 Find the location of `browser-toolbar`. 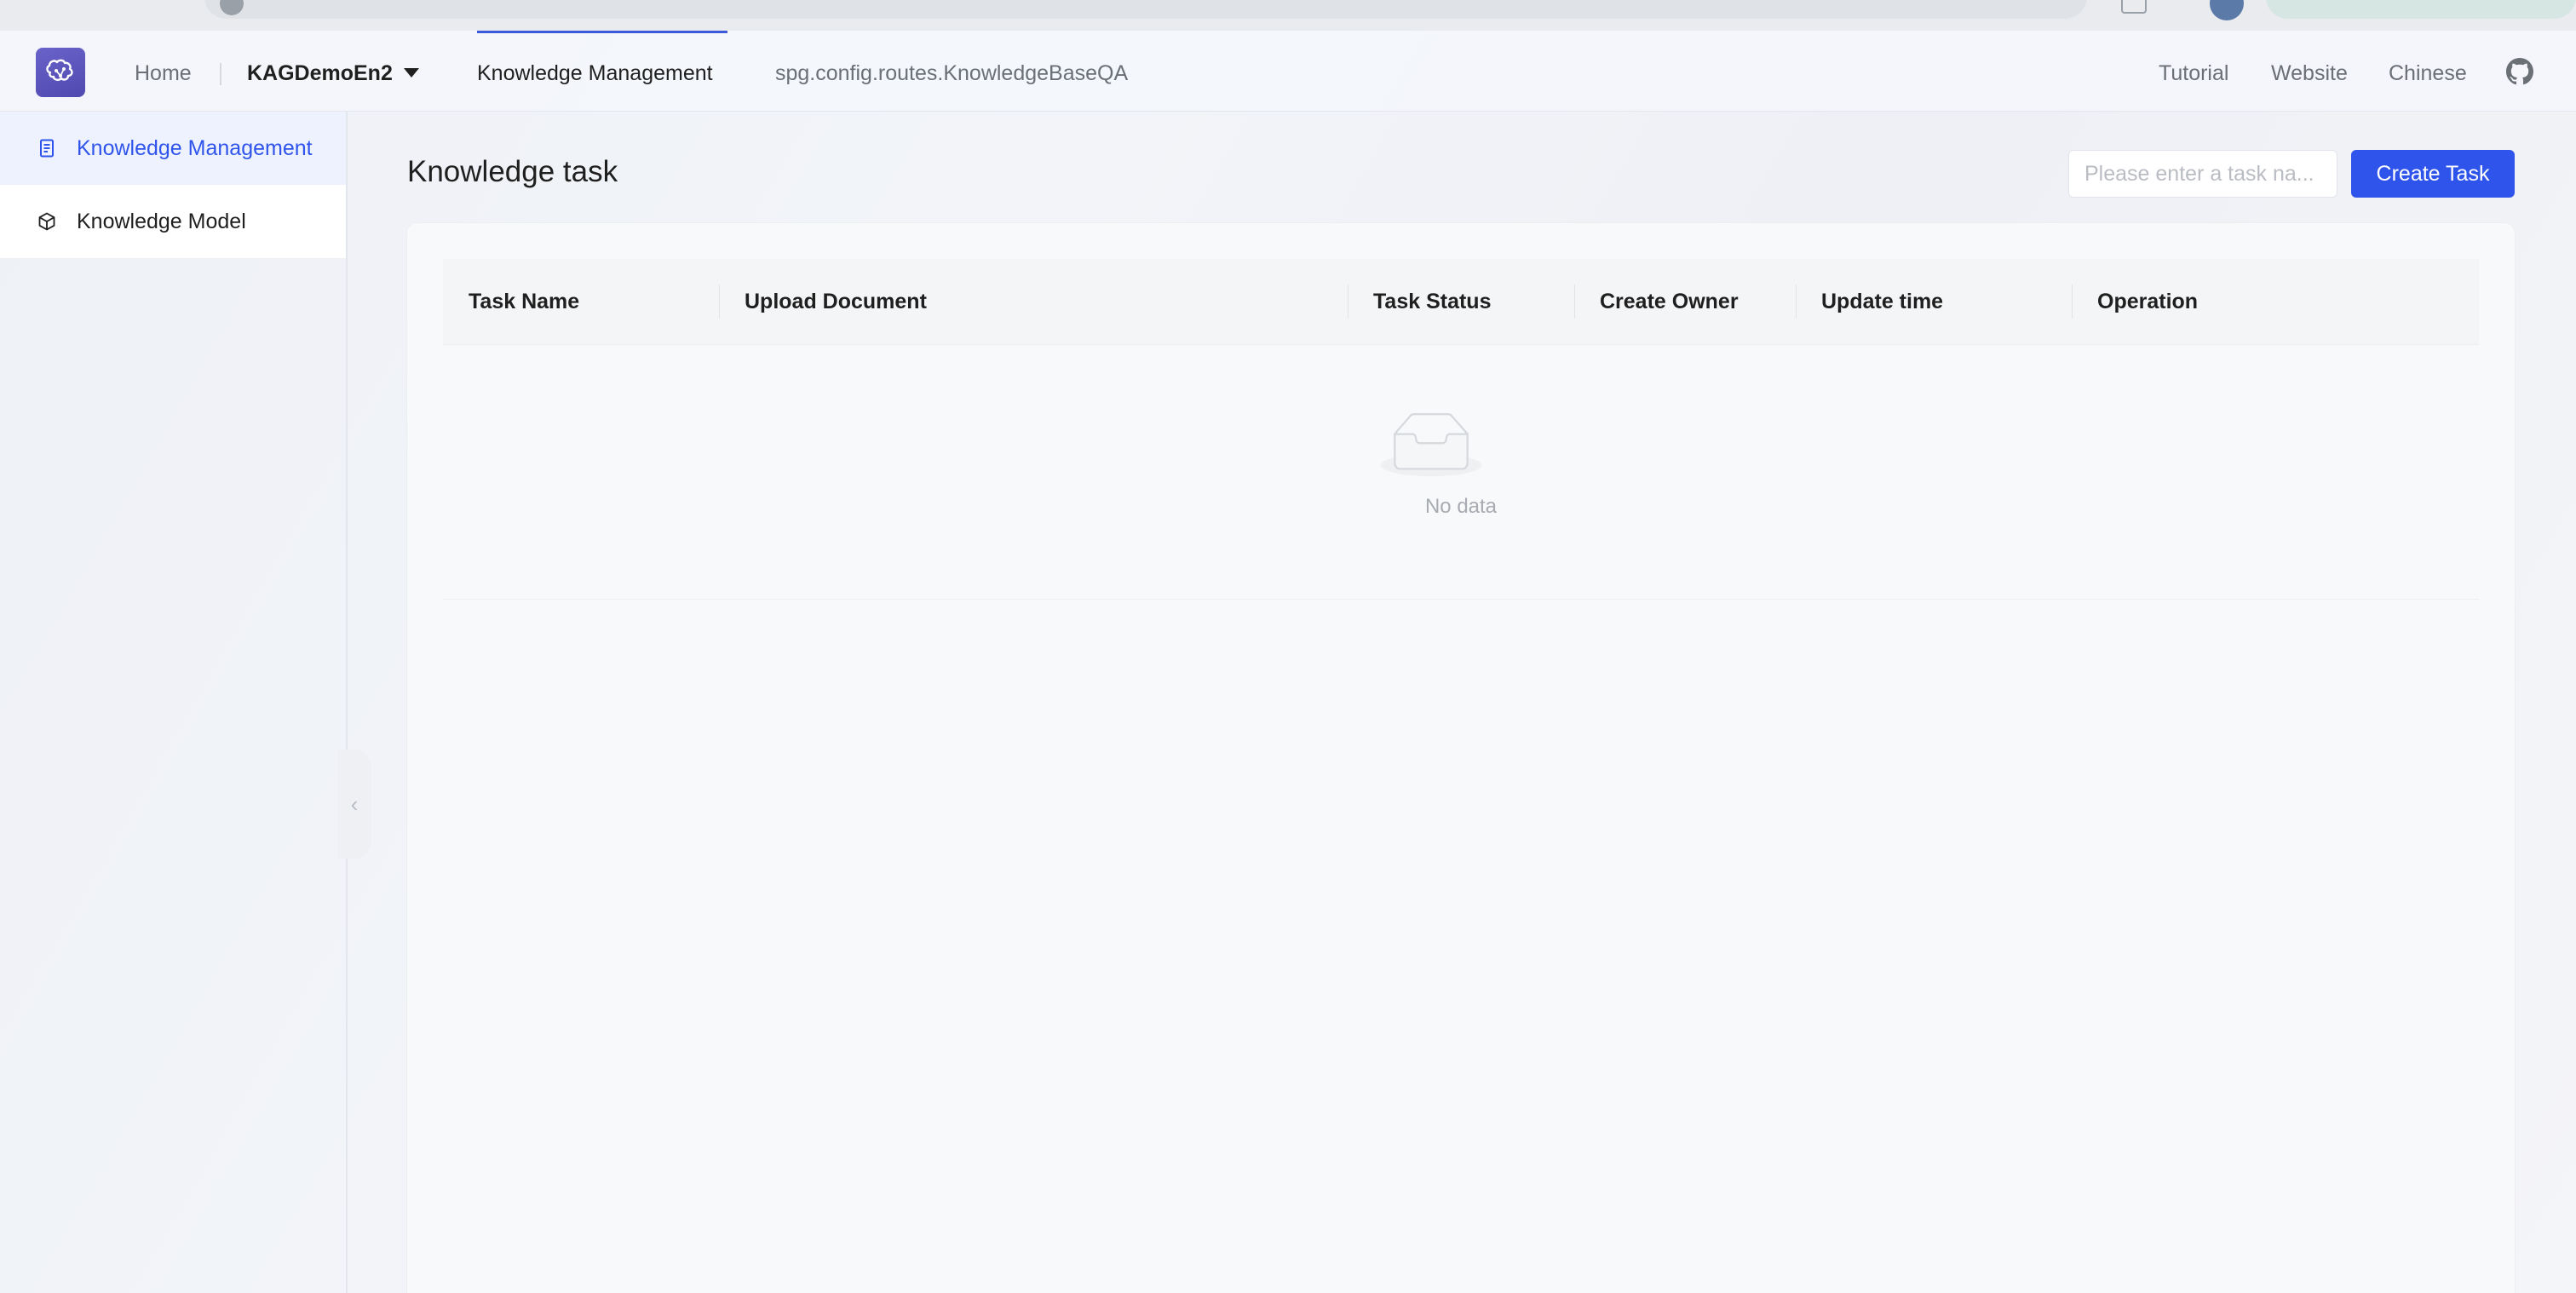

browser-toolbar is located at coordinates (1288, 15).